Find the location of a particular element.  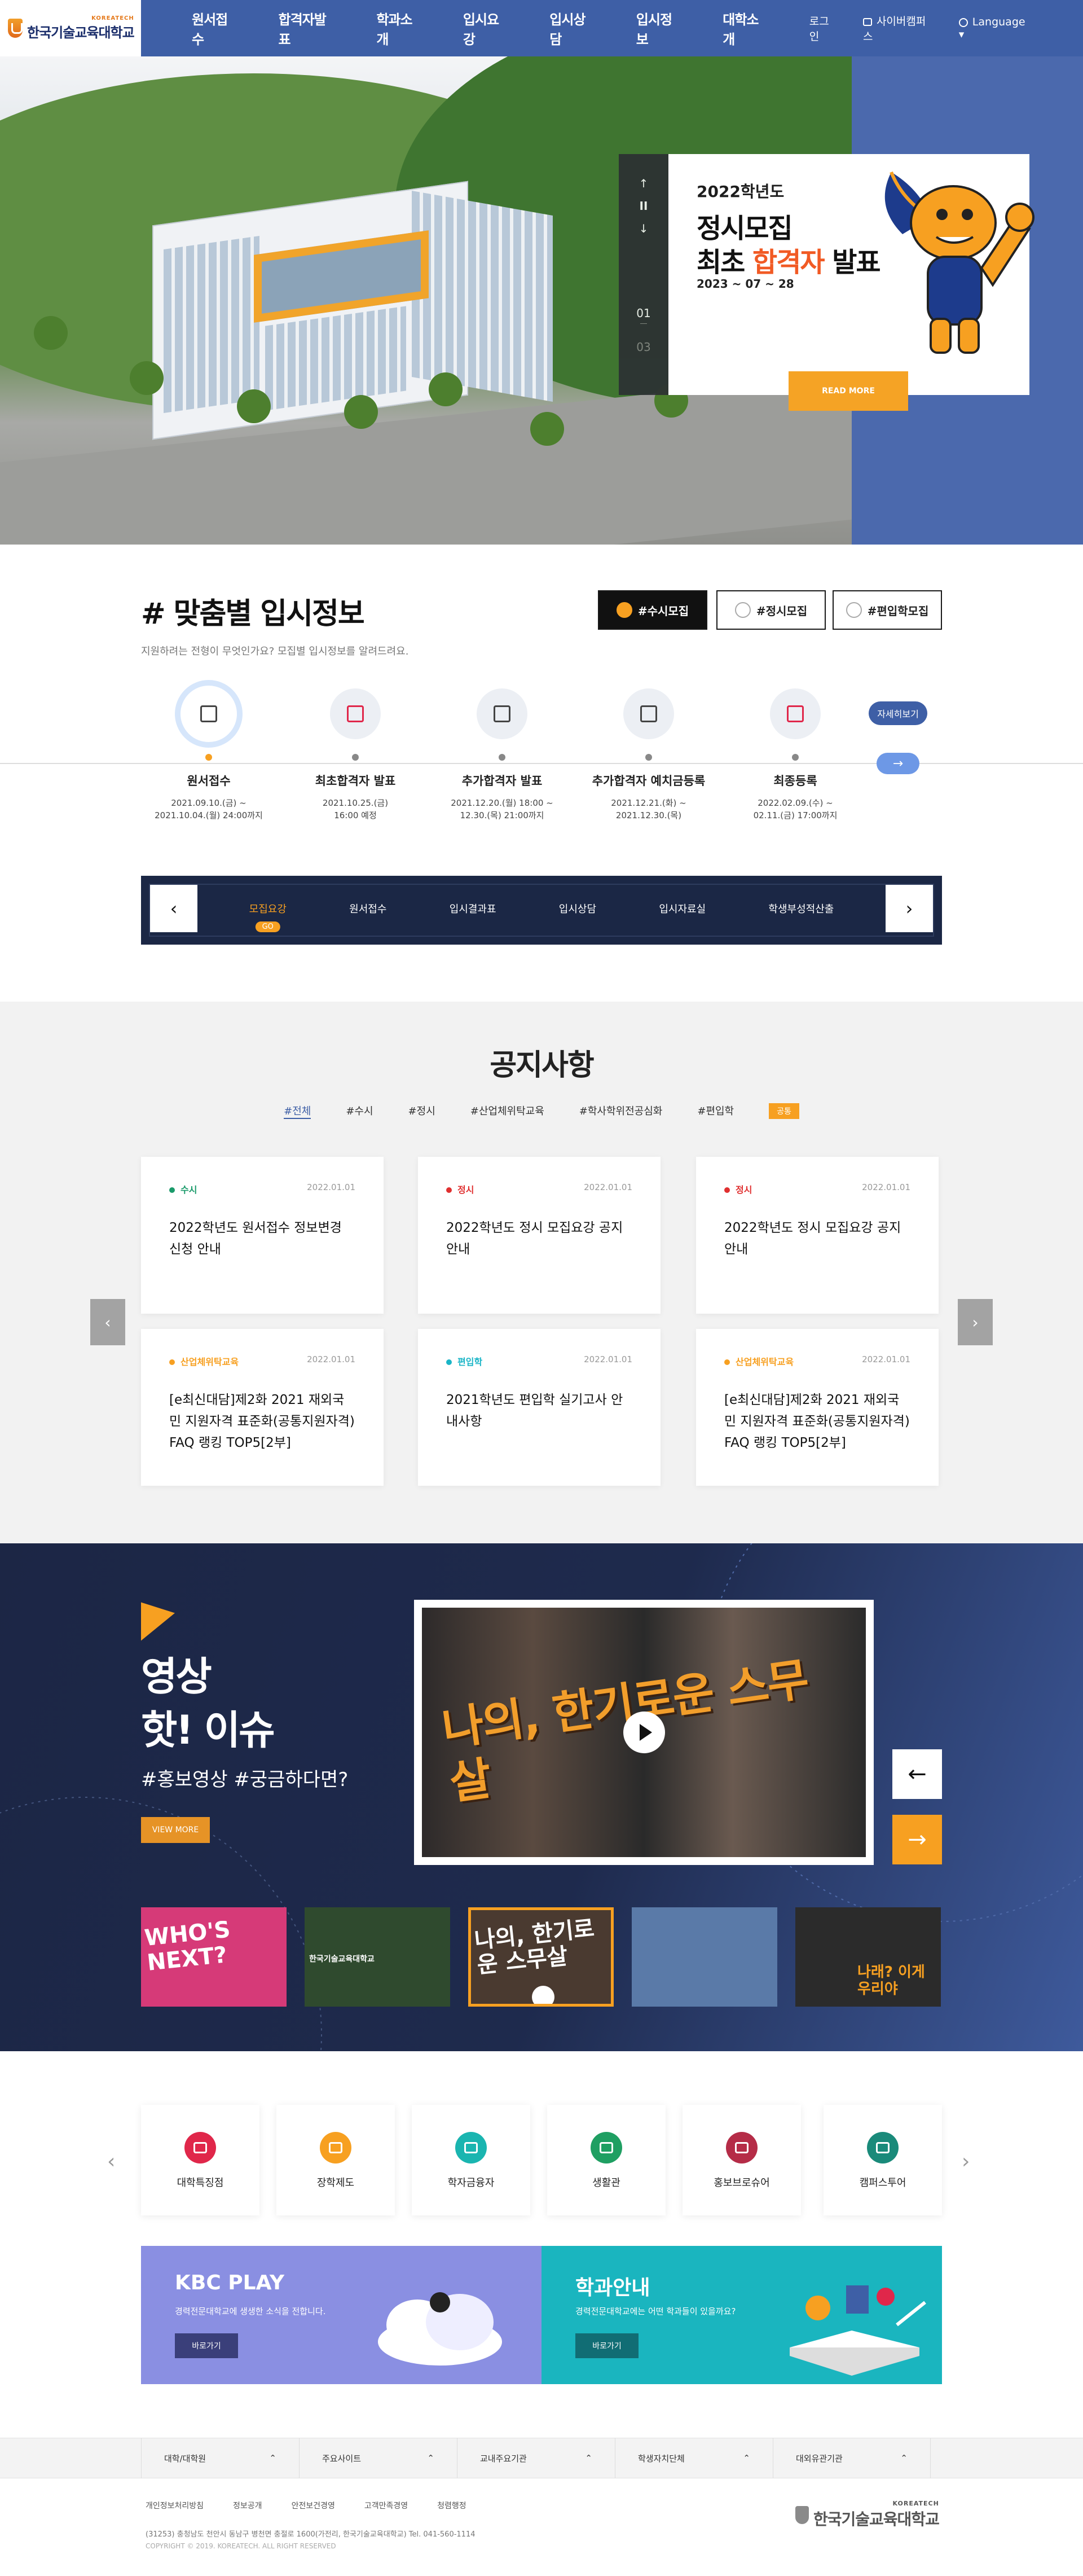

quick-nav-item: 원서접수 is located at coordinates (367, 908).